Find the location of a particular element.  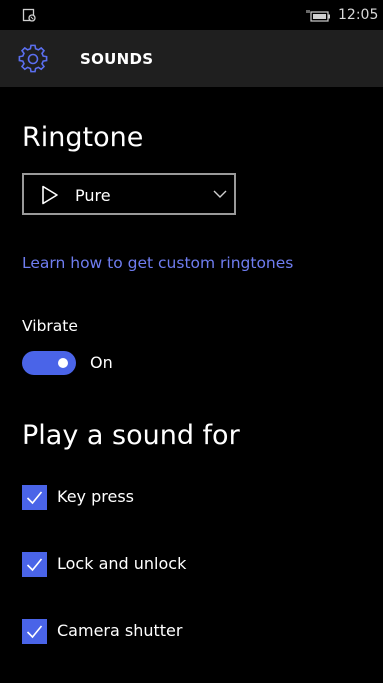

vibrate-label: Vibrate is located at coordinates (50, 326).